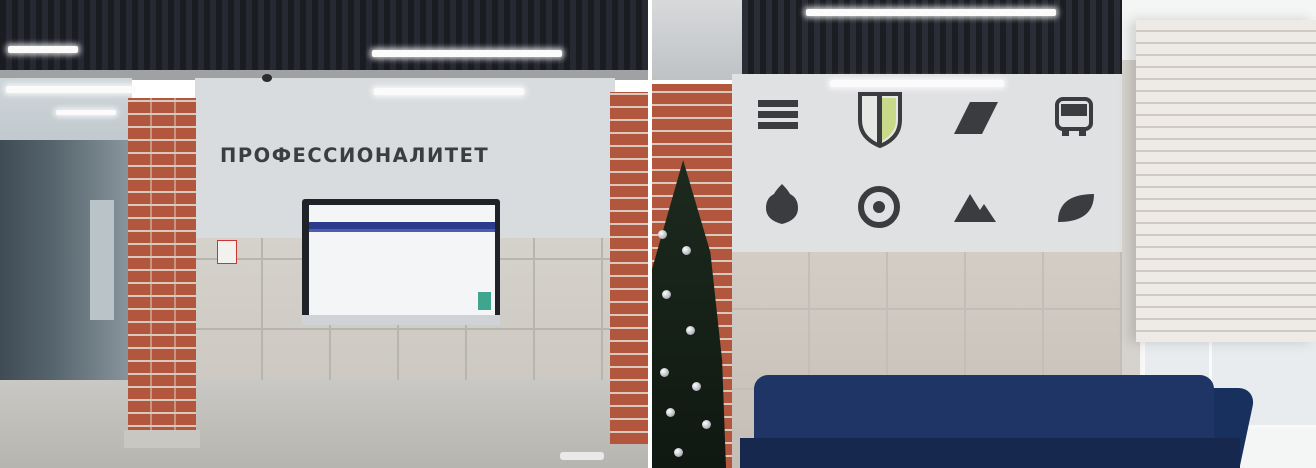  I want to click on layers-icon, so click(778, 114).